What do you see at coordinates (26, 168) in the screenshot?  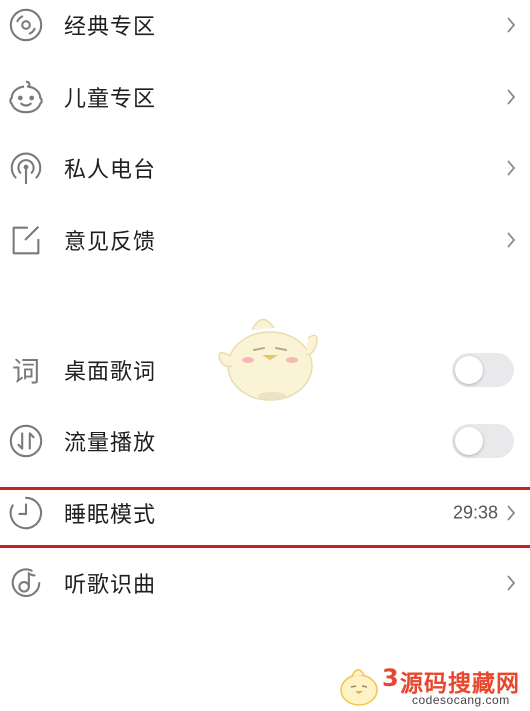 I see `radio-broadcast-icon` at bounding box center [26, 168].